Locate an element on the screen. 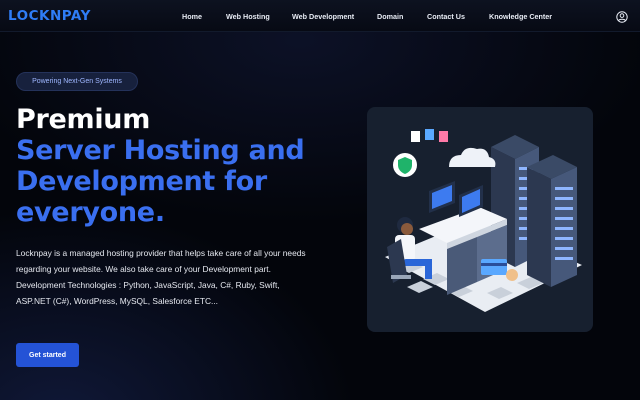 The width and height of the screenshot is (640, 400). nav-contact-us: Contact Us is located at coordinates (446, 16).